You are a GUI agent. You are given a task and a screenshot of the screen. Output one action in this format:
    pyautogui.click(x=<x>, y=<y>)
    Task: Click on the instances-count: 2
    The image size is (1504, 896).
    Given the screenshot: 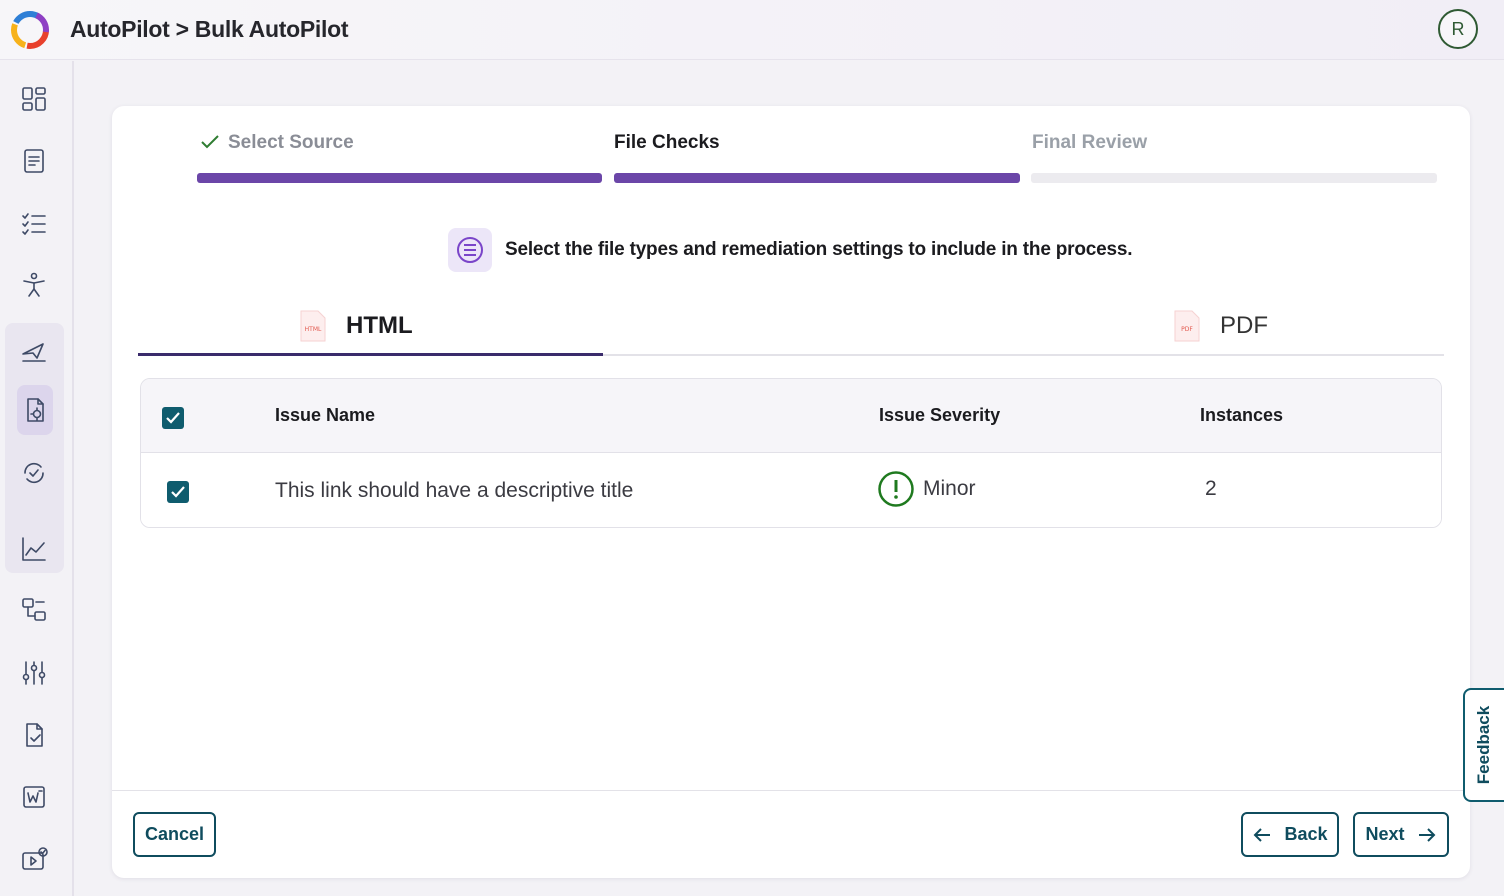 What is the action you would take?
    pyautogui.click(x=1211, y=488)
    